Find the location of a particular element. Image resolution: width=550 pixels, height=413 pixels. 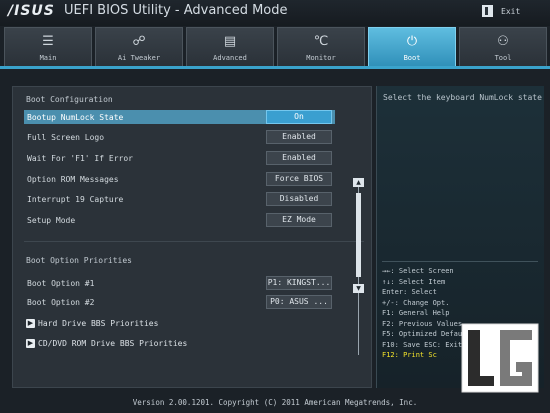

key-hint: Enter: Select is located at coordinates (409, 292).